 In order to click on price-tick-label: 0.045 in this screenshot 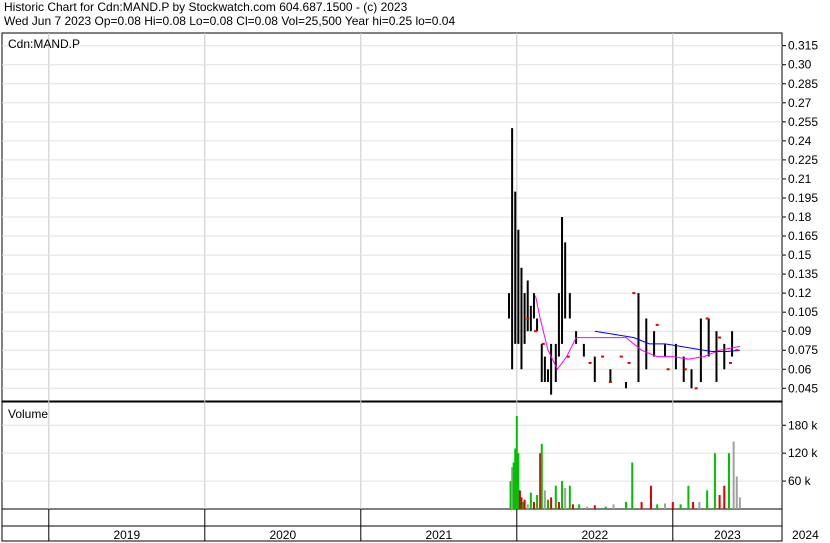, I will do `click(803, 388)`.